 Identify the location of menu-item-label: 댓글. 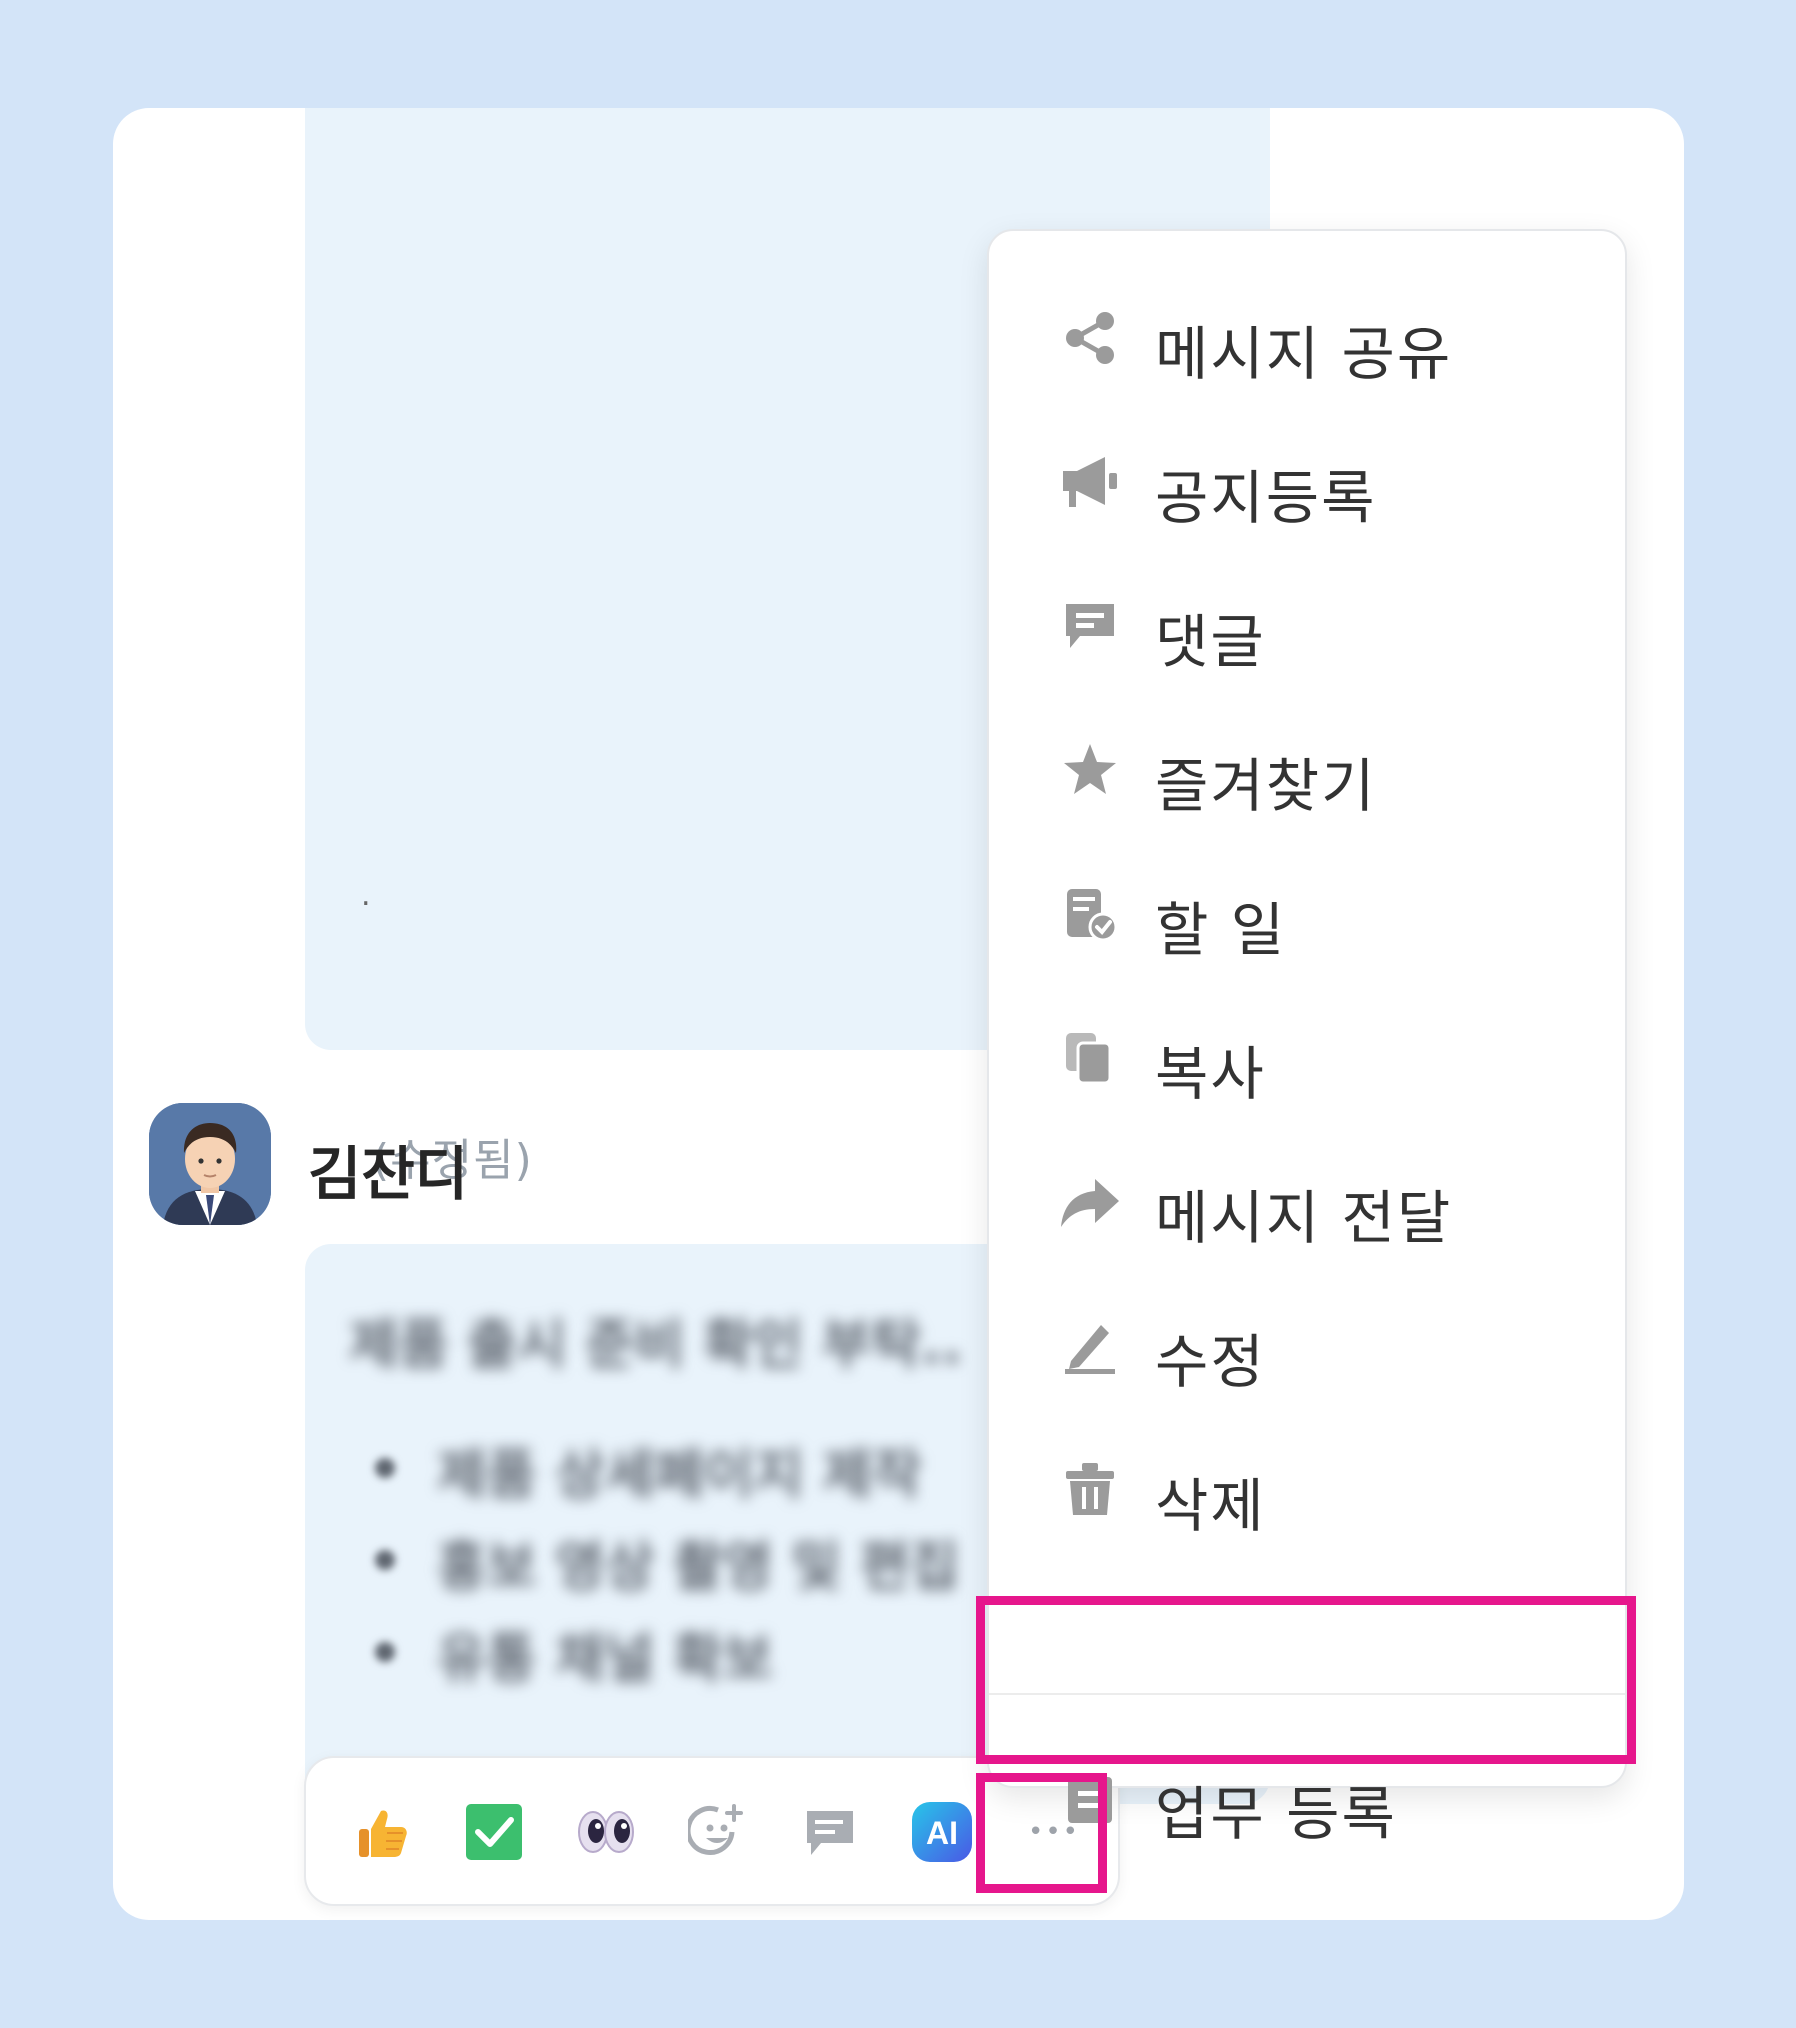
(1210, 642).